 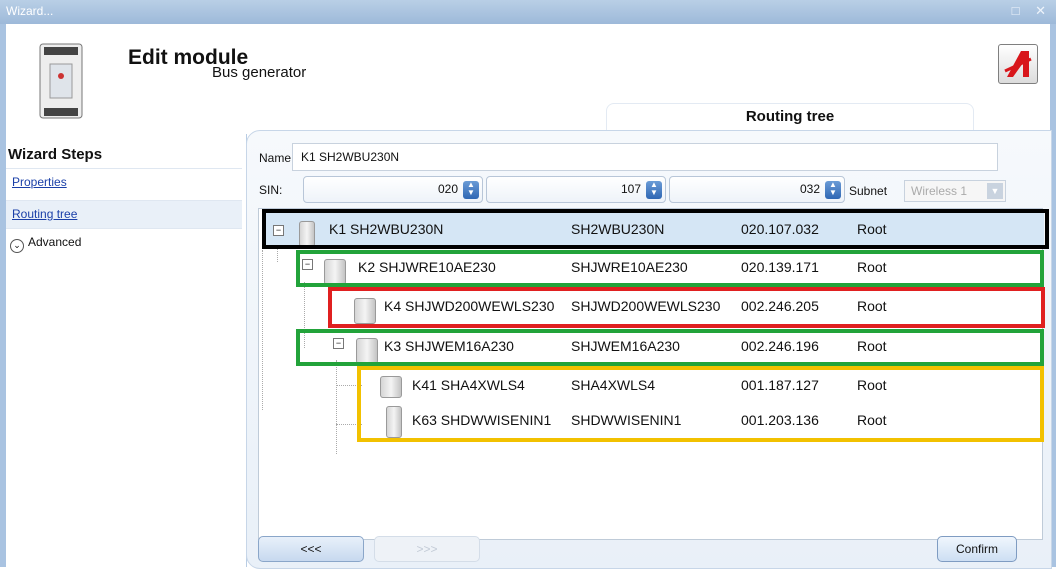 I want to click on step-advanced: ⌄ Advanced, so click(x=124, y=242).